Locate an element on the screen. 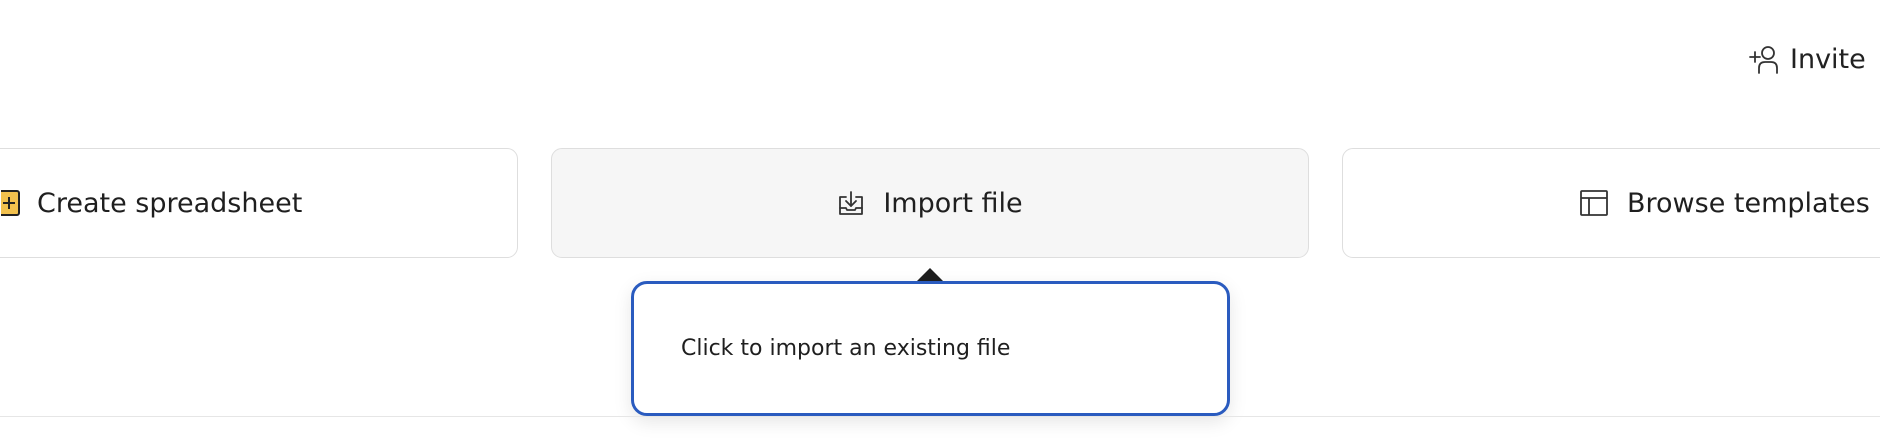 This screenshot has width=1880, height=440. import-file-button: Import file is located at coordinates (930, 203).